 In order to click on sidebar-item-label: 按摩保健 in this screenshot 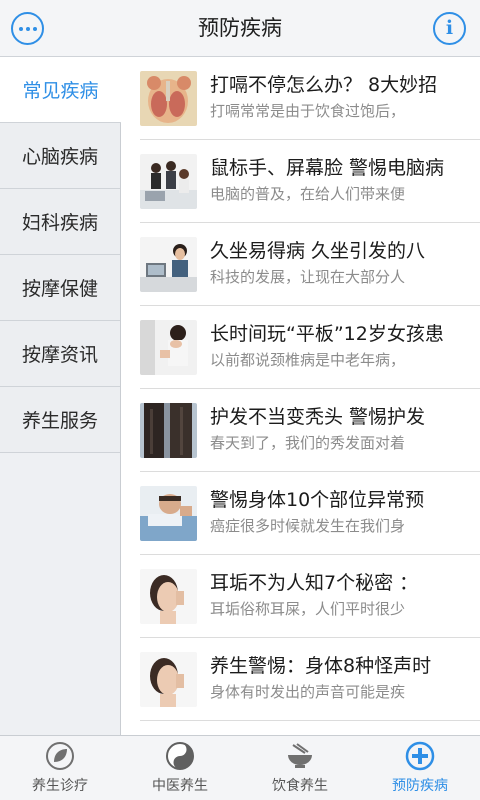, I will do `click(59, 289)`.